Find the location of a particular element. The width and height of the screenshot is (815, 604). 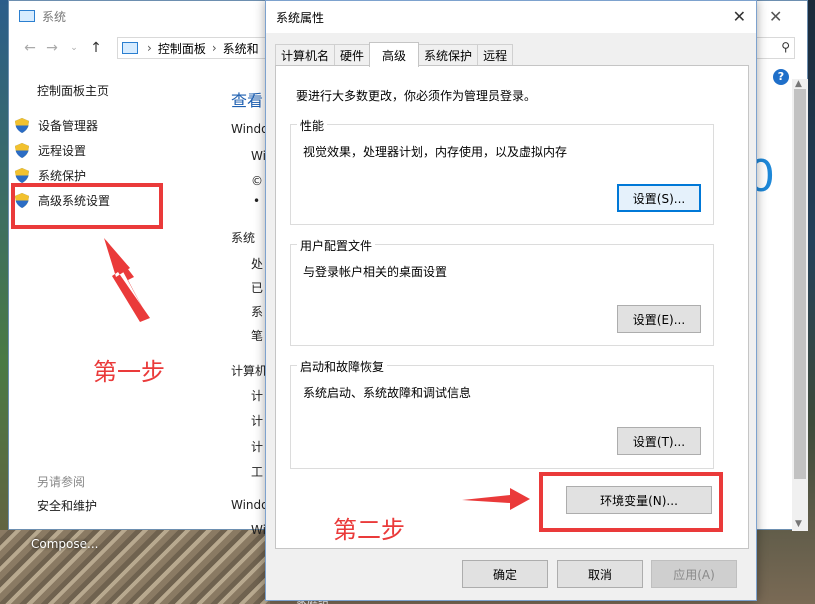

step2-arrow-icon is located at coordinates (496, 499).